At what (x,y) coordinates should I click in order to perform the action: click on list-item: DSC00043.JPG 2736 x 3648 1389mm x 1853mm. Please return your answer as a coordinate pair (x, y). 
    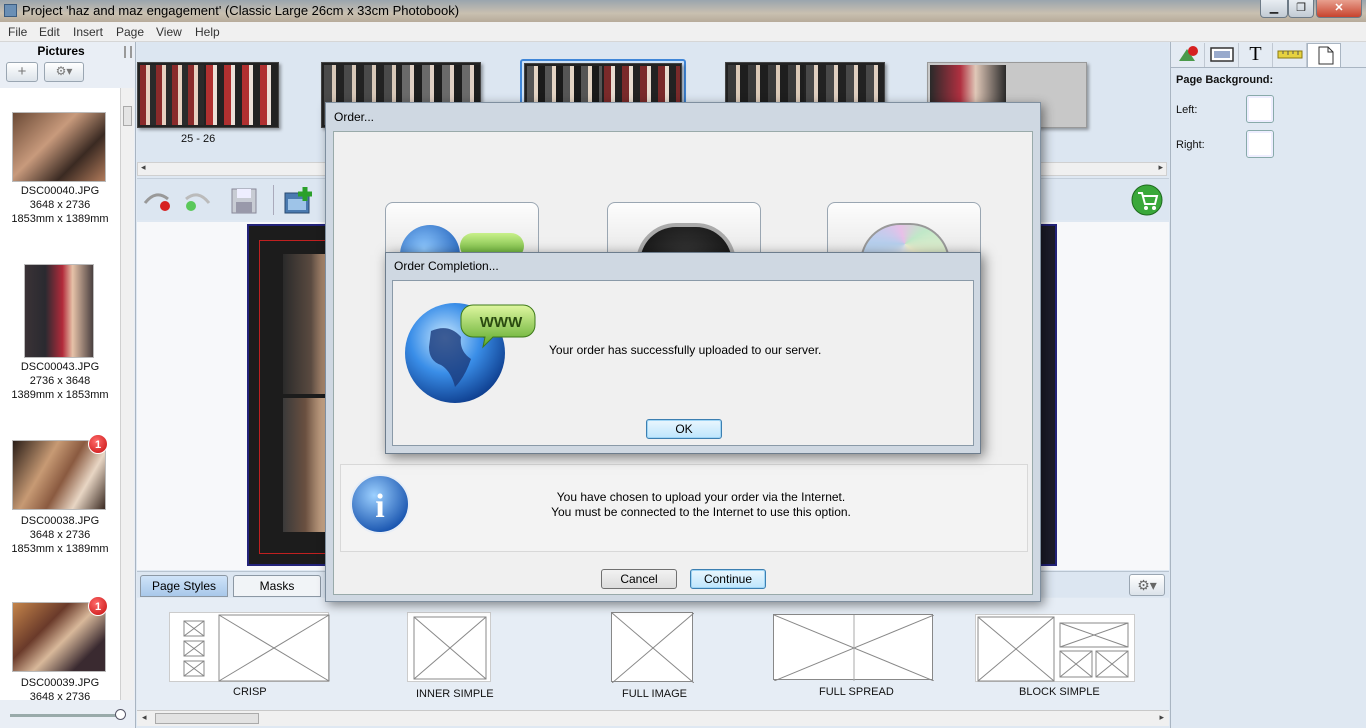
    Looking at the image, I should click on (60, 381).